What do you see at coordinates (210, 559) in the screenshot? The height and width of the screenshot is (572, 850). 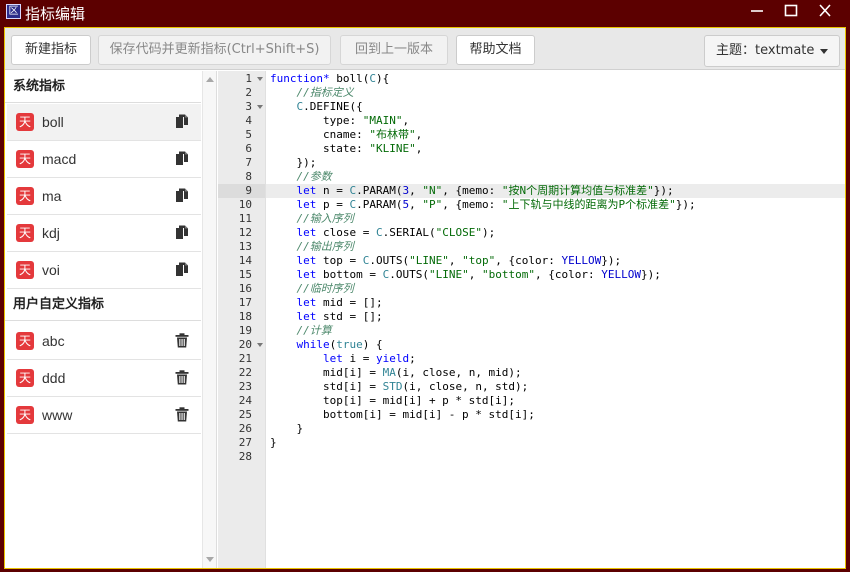 I see `scroll-down-arrow-icon` at bounding box center [210, 559].